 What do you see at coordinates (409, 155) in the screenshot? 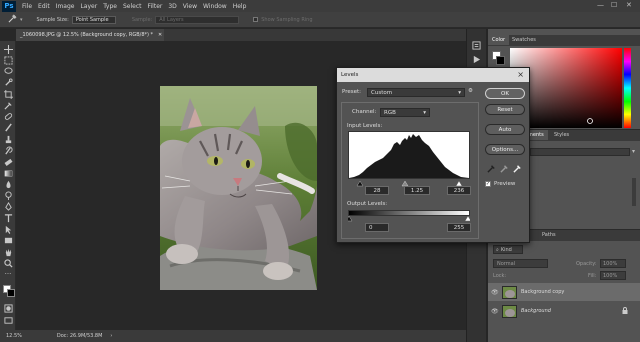
I see `histogram` at bounding box center [409, 155].